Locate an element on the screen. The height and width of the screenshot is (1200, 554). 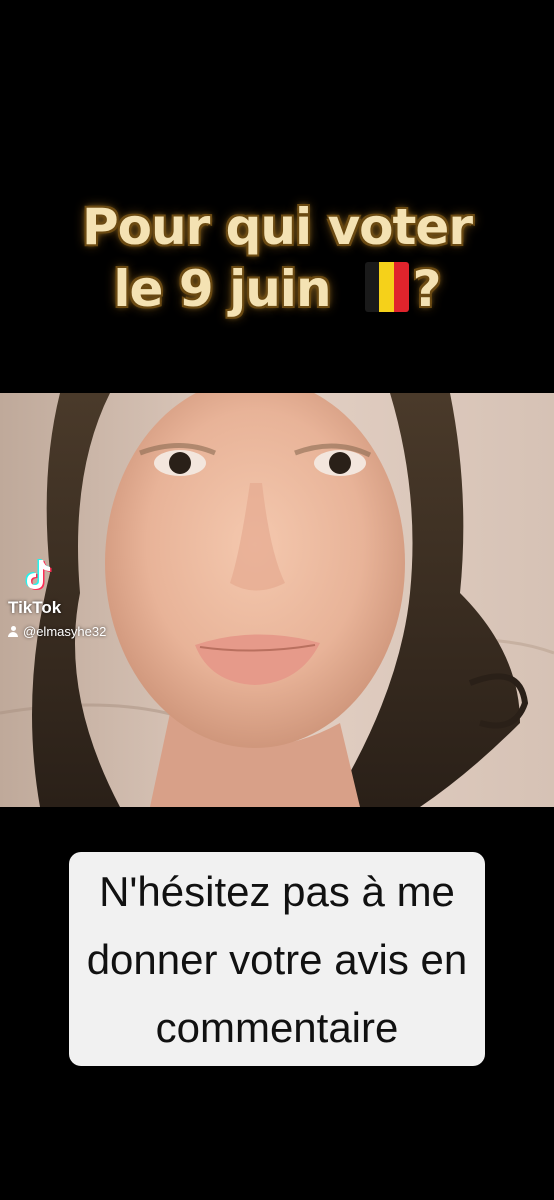
belgium-flag-icon is located at coordinates (386, 286).